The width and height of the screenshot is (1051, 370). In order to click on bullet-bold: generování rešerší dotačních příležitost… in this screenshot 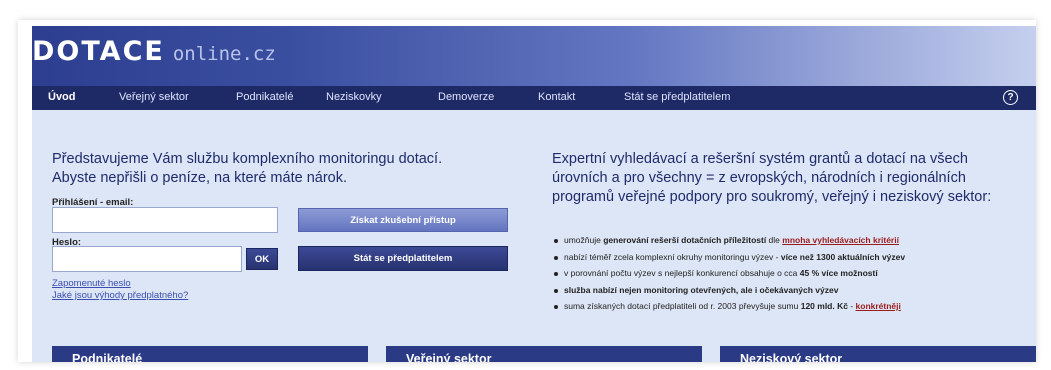, I will do `click(685, 240)`.